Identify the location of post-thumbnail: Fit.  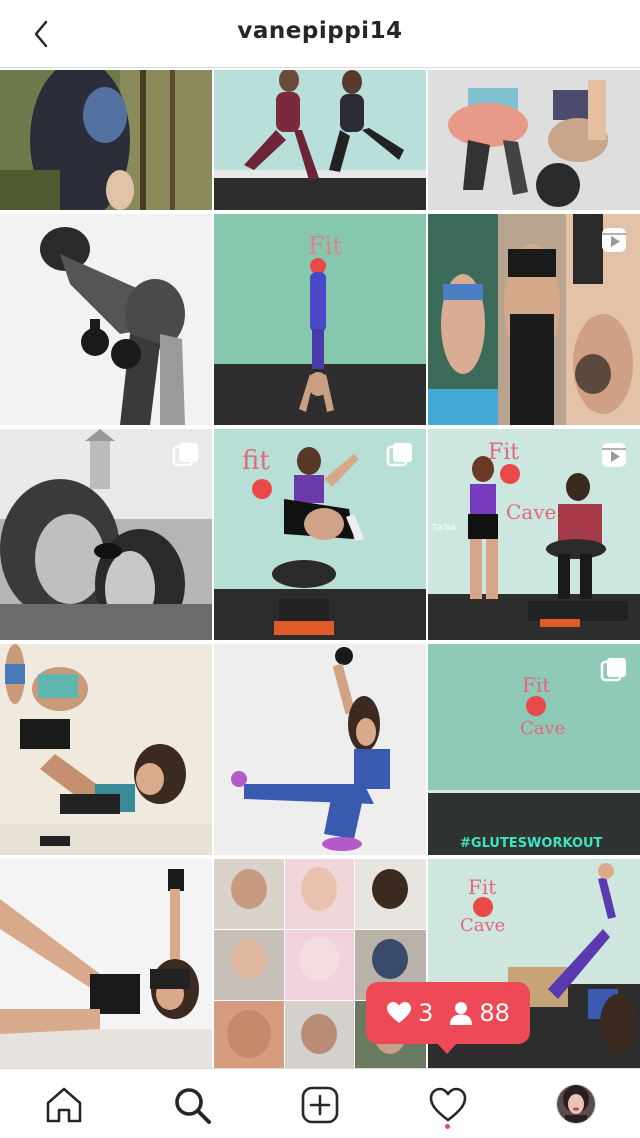
(320, 319).